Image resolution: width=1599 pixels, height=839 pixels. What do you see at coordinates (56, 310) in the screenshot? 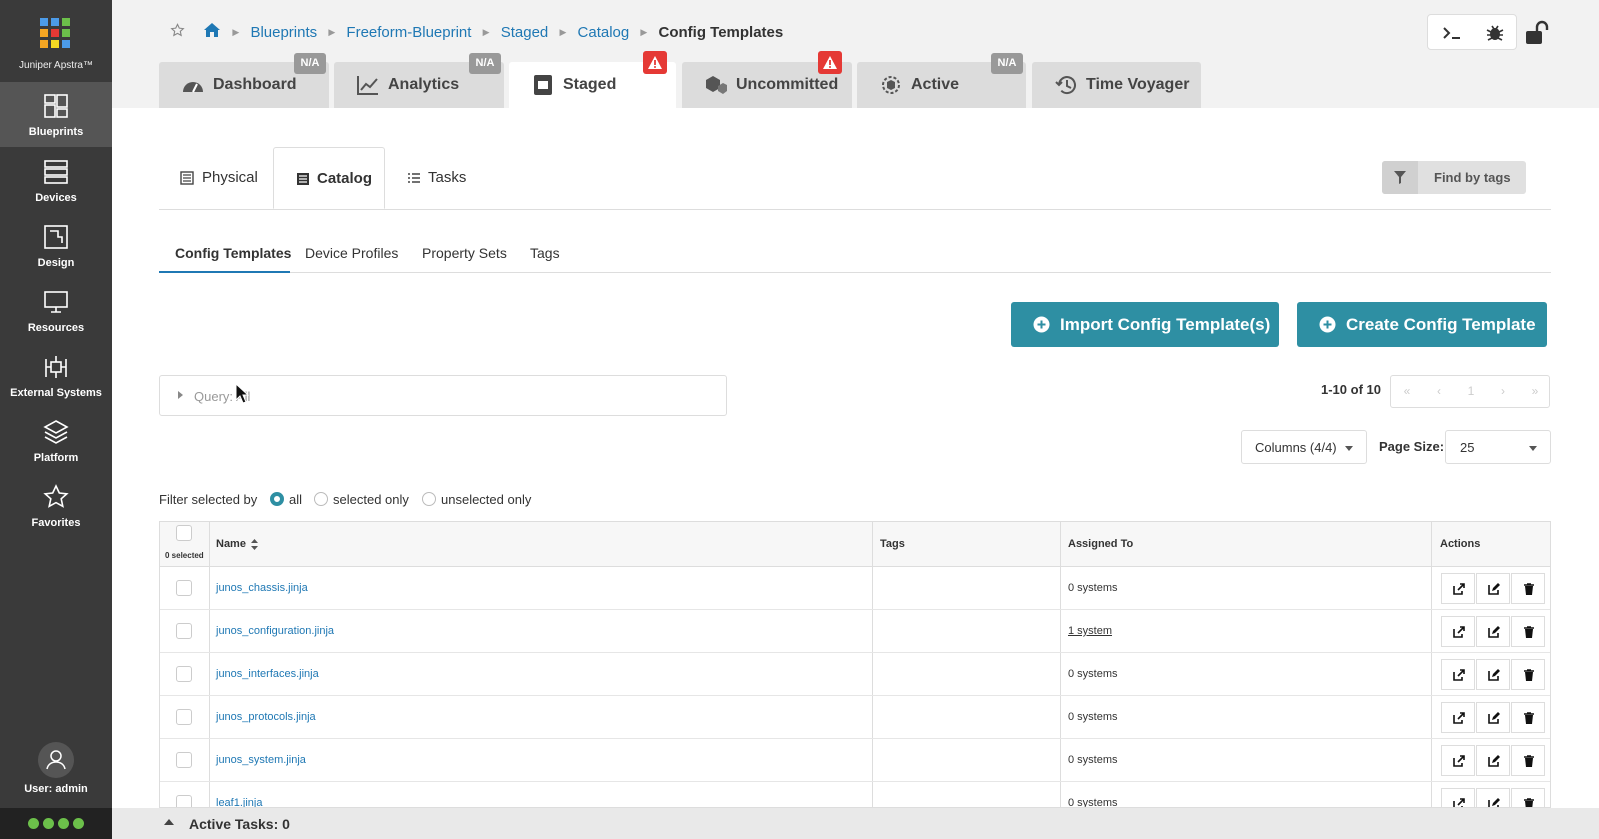
I see `sidebar-item-resources: Resources` at bounding box center [56, 310].